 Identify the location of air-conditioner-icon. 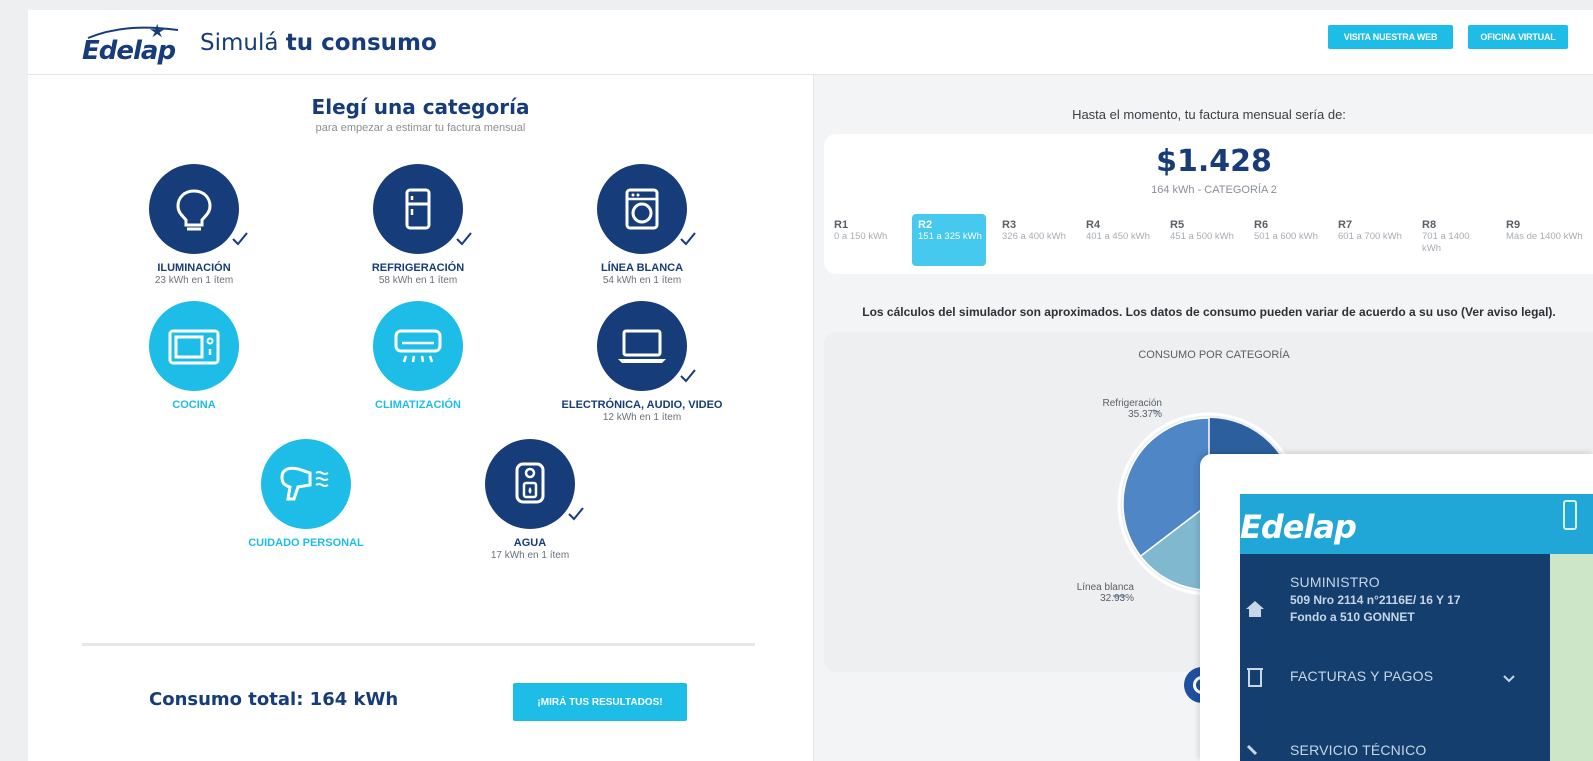
(418, 346).